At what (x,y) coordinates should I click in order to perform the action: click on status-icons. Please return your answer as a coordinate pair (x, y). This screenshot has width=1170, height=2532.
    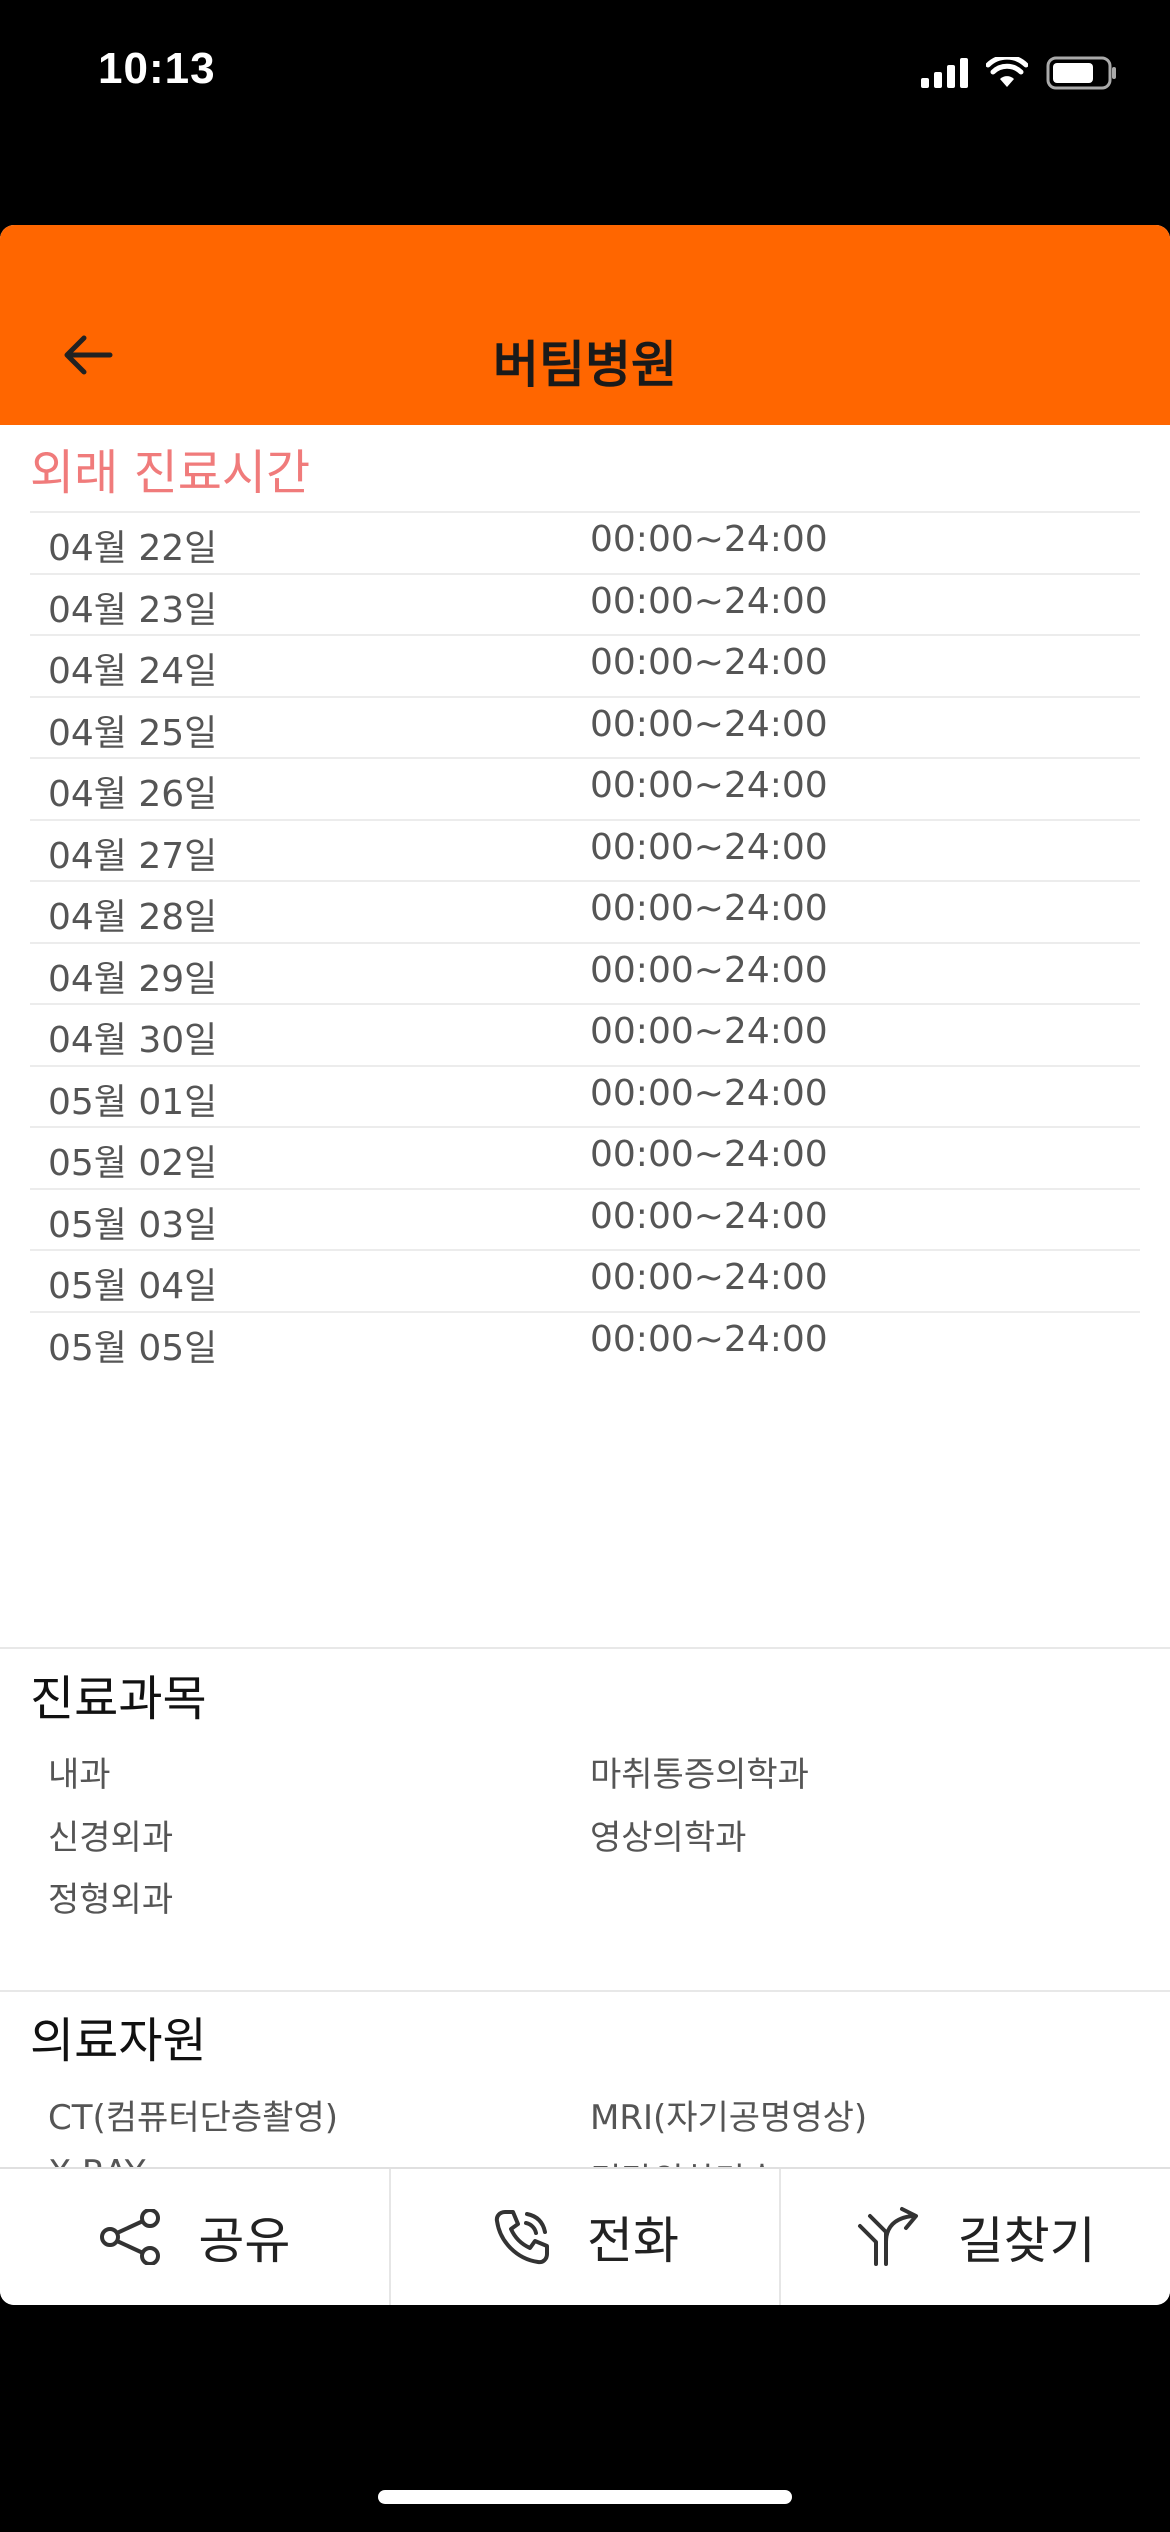
    Looking at the image, I should click on (1019, 73).